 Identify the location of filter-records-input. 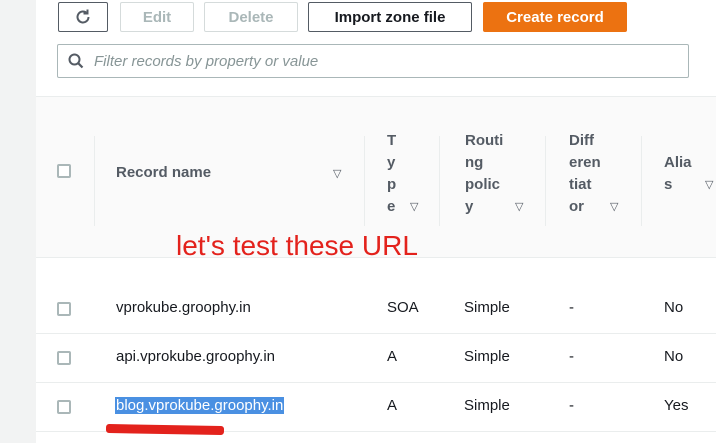
(390, 61).